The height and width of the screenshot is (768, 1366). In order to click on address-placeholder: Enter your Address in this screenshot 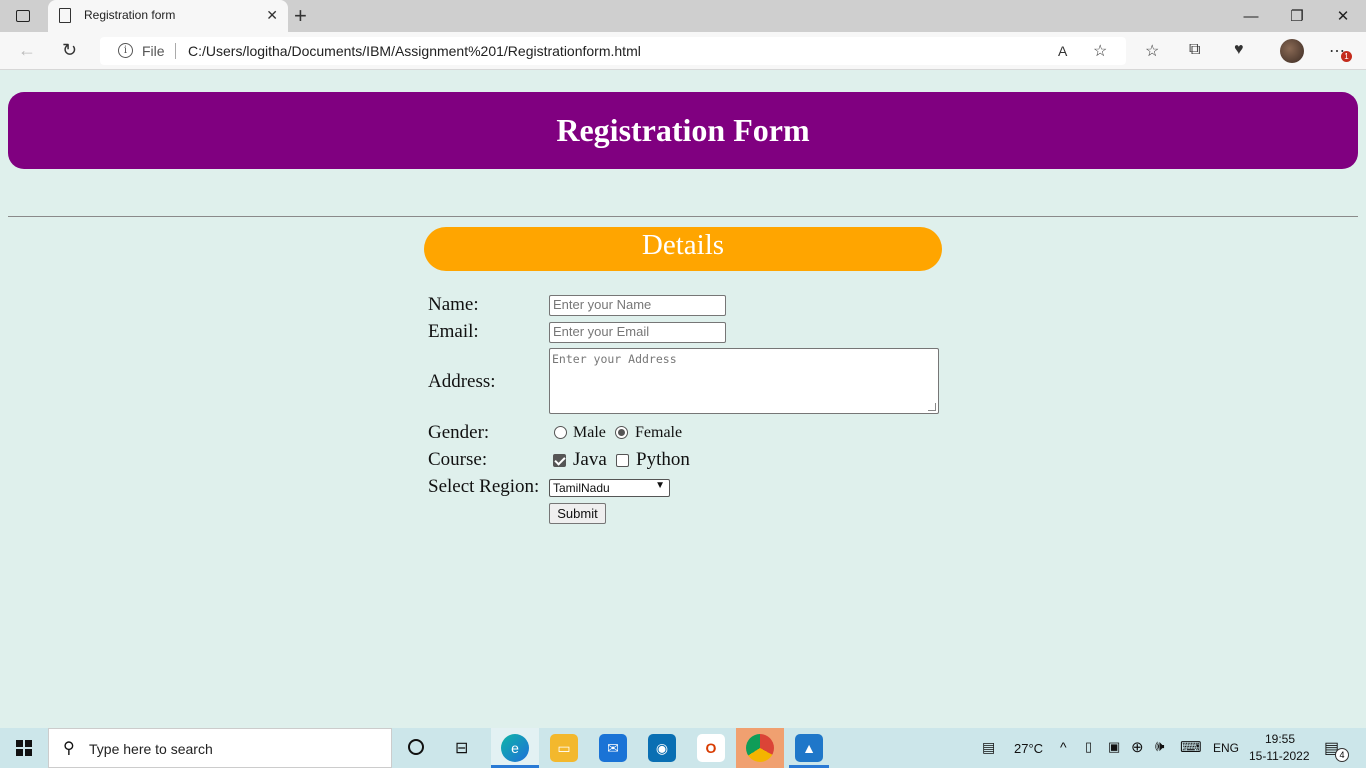, I will do `click(614, 359)`.